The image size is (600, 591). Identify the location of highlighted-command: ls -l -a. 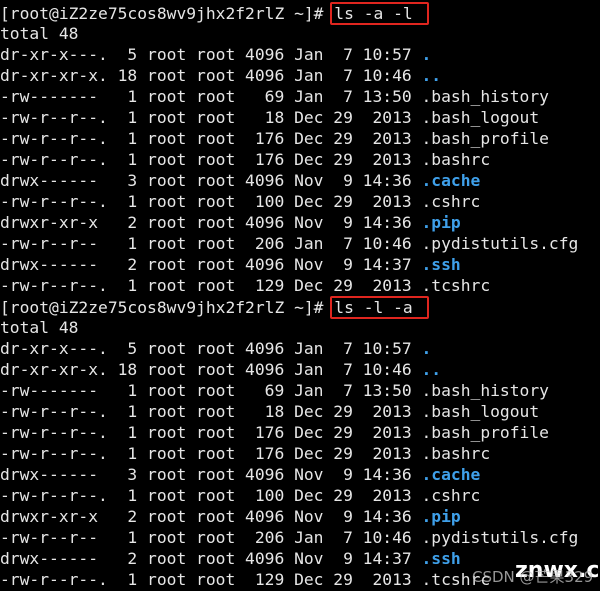
(379, 307).